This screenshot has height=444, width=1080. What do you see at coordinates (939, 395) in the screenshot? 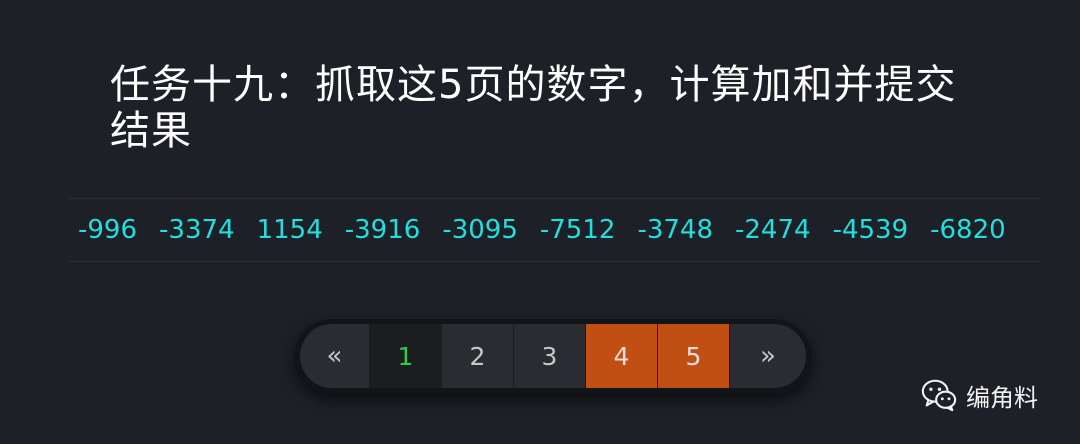
I see `wechat-icon` at bounding box center [939, 395].